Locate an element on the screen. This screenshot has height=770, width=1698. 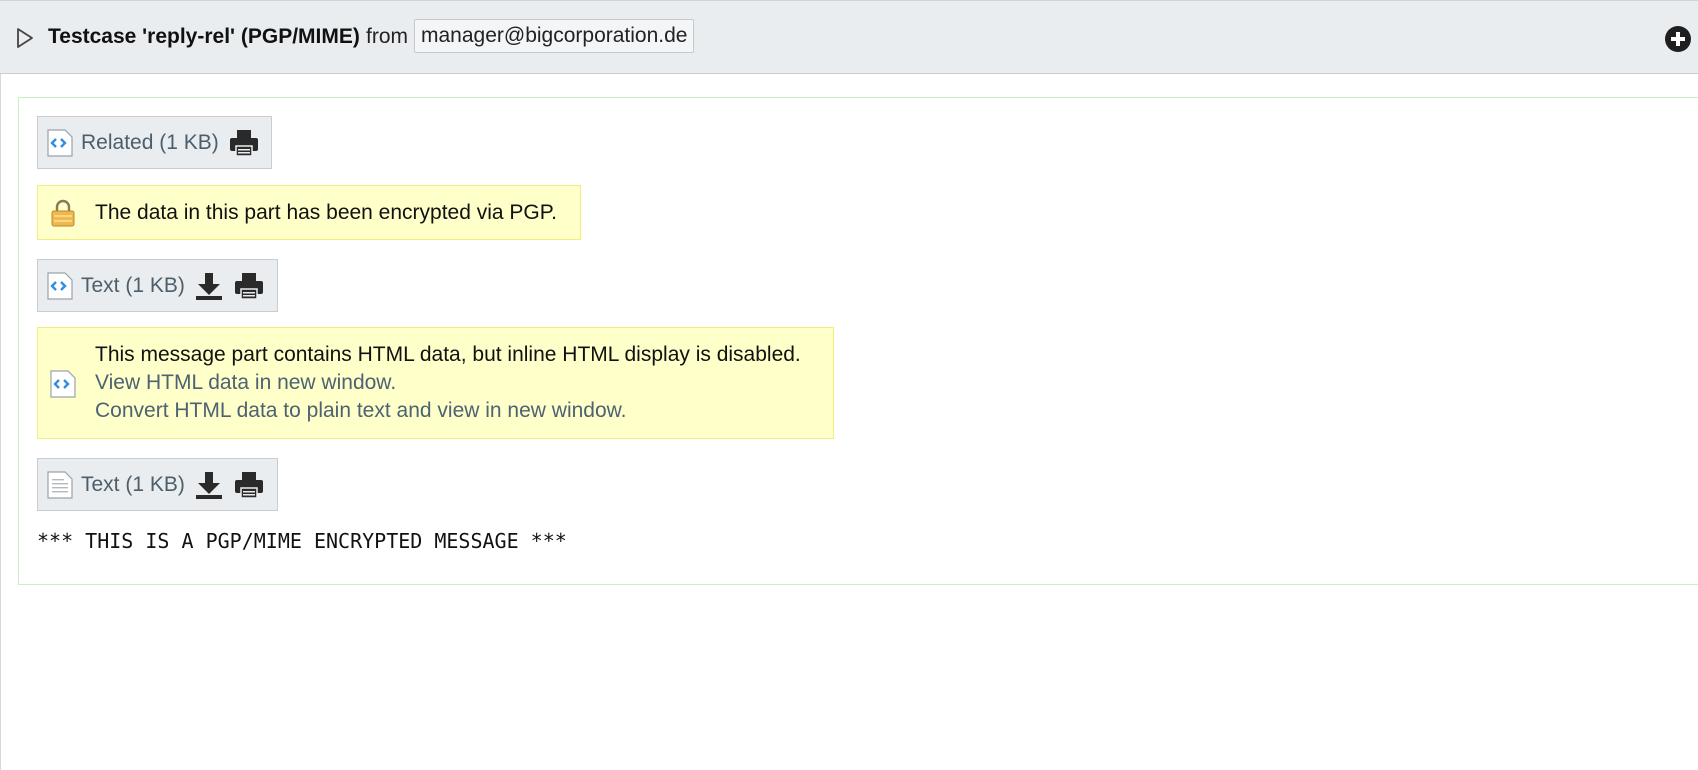
message-subject: Testcase 'reply-rel' (PGP/MIME) is located at coordinates (204, 36).